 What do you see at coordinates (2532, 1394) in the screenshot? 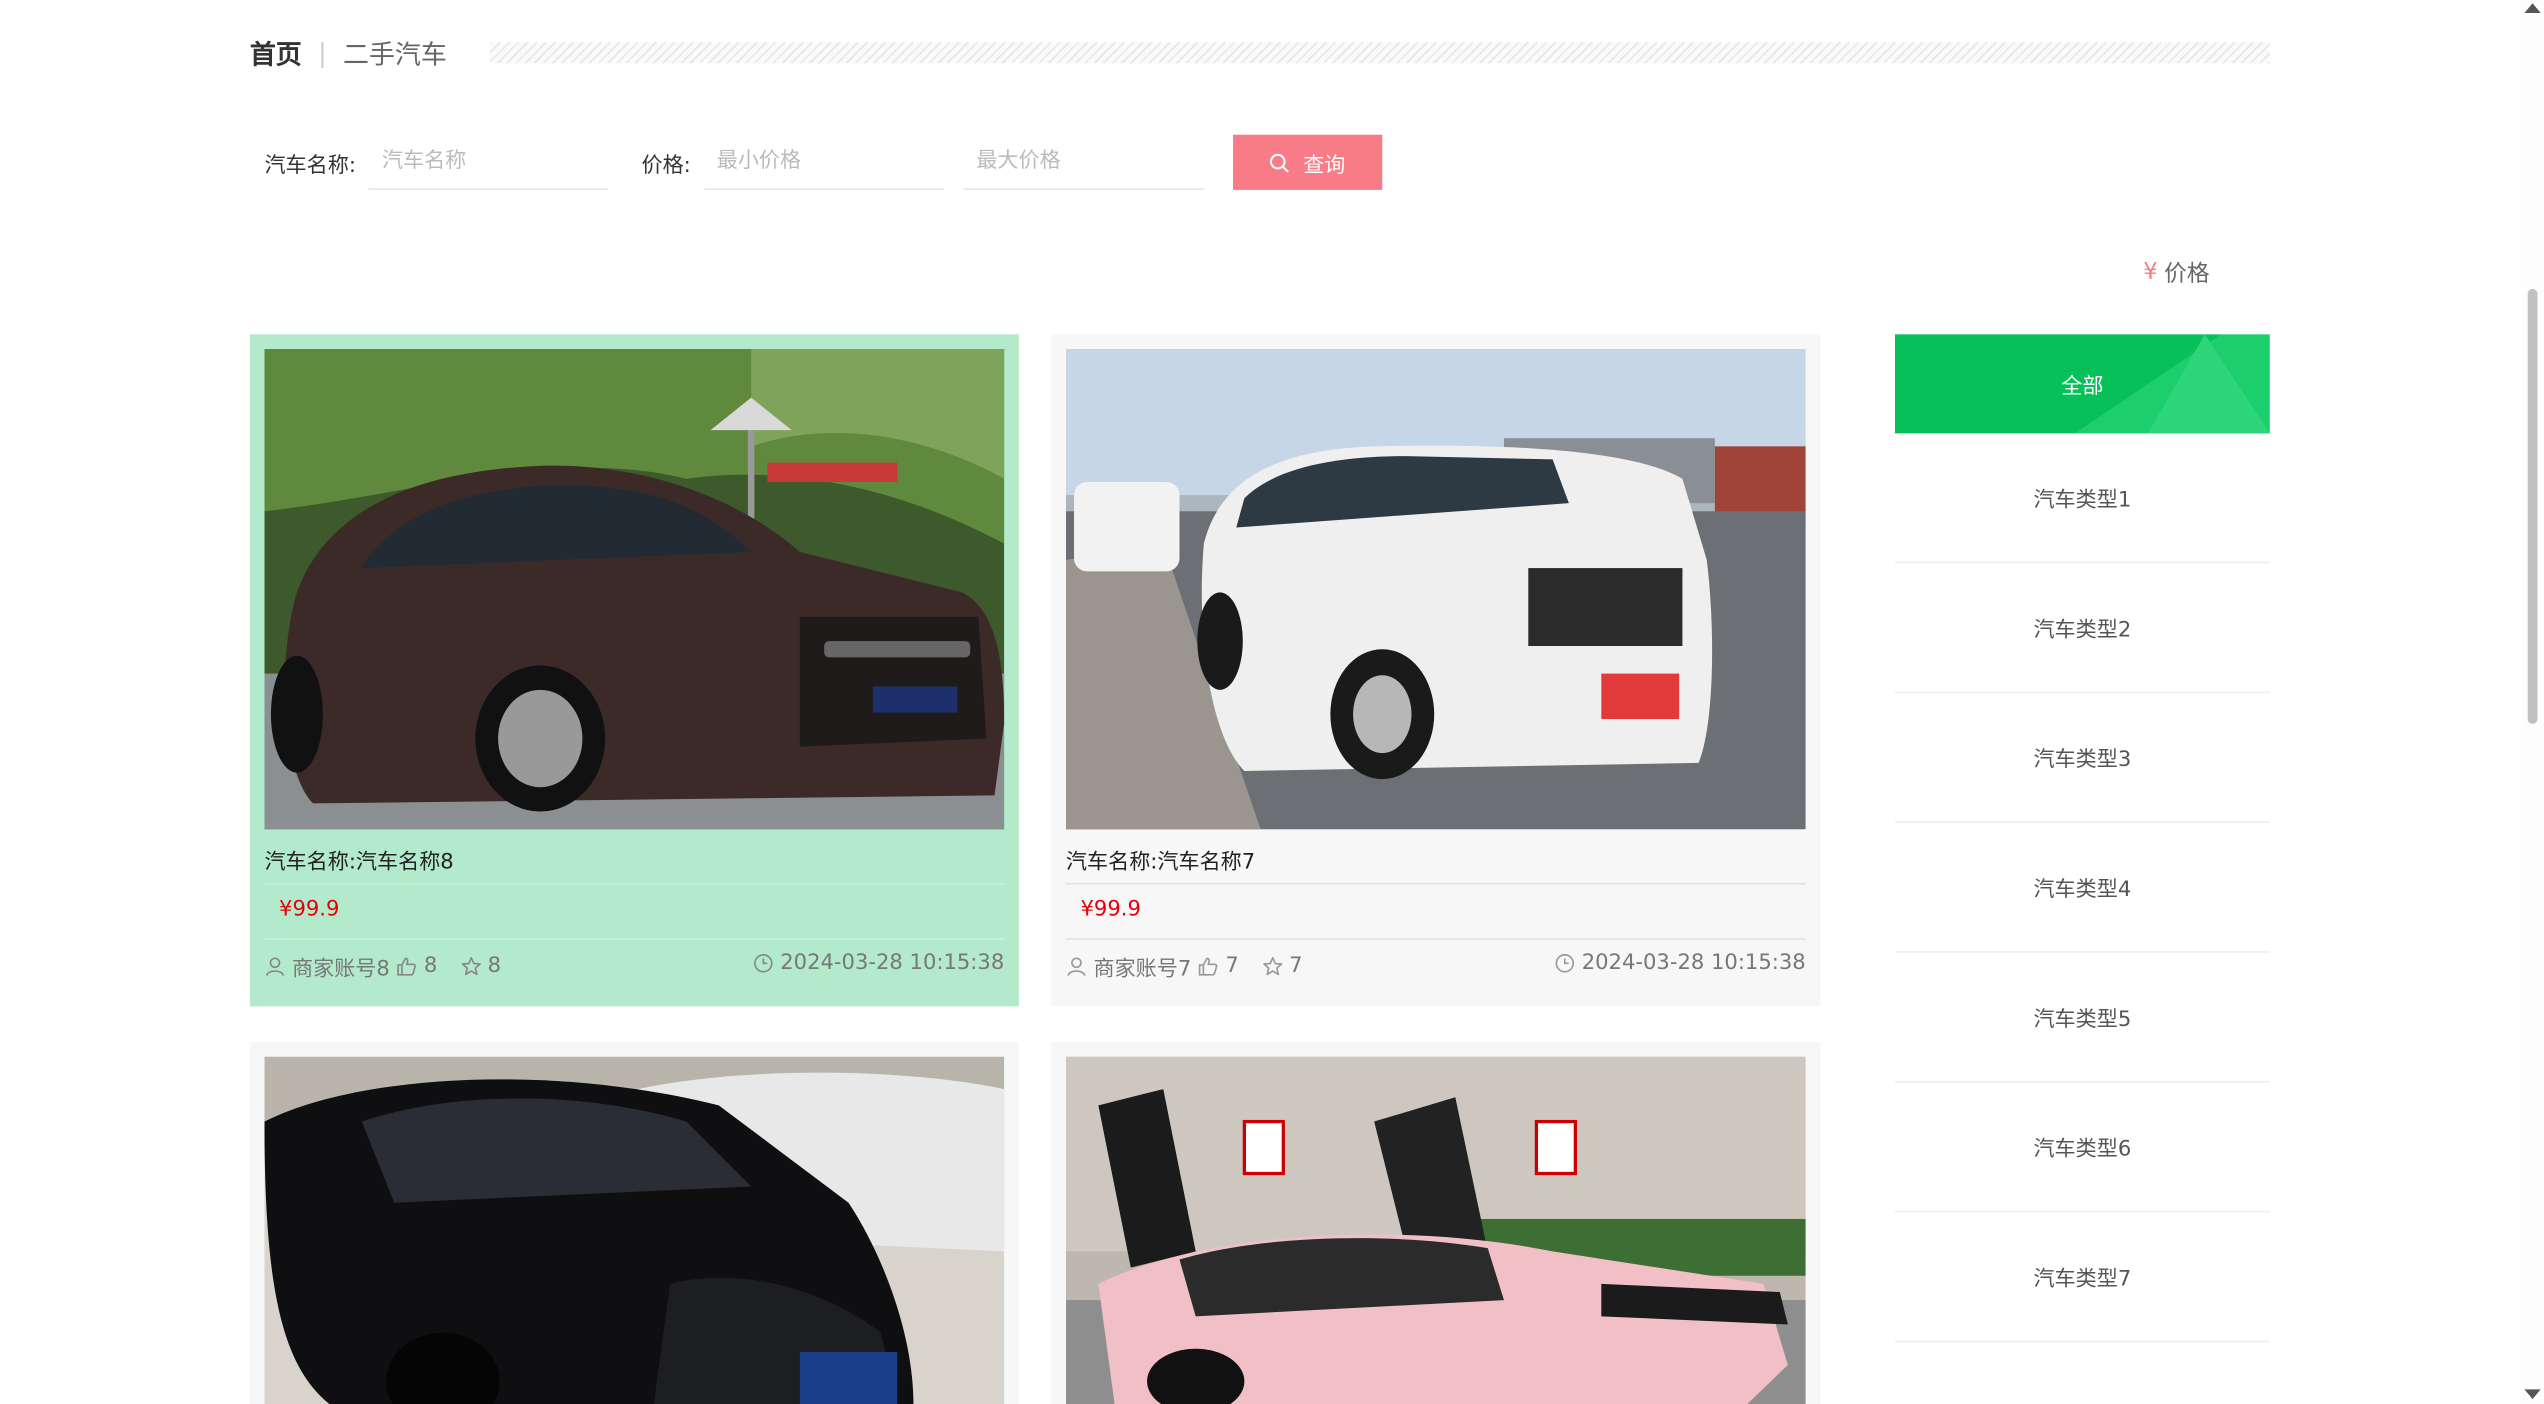
I see `scroll-down-arrow-icon` at bounding box center [2532, 1394].